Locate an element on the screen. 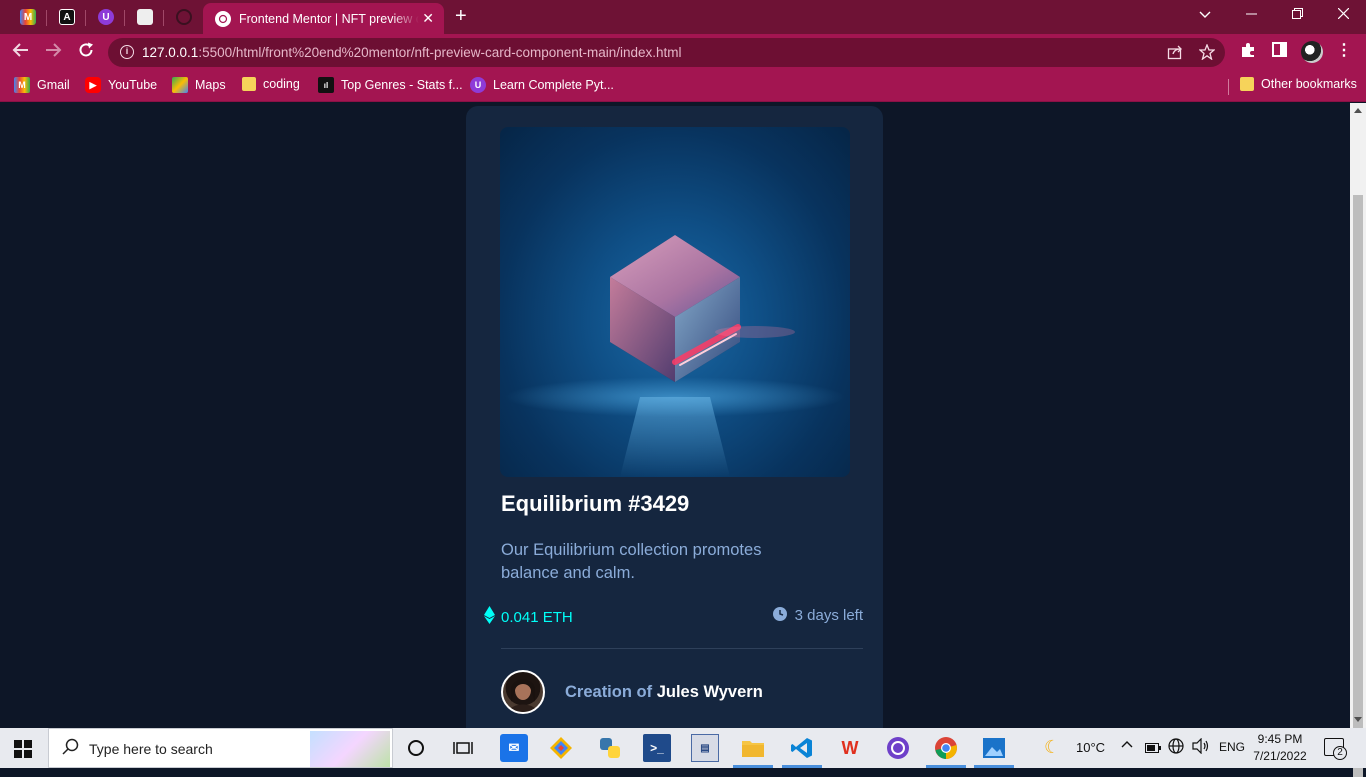  mail-icon: ✉ is located at coordinates (514, 748).